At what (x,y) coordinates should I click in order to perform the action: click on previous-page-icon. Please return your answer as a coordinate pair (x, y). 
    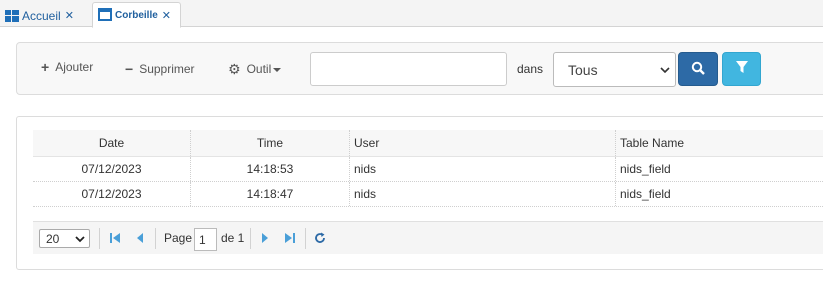
    Looking at the image, I should click on (140, 238).